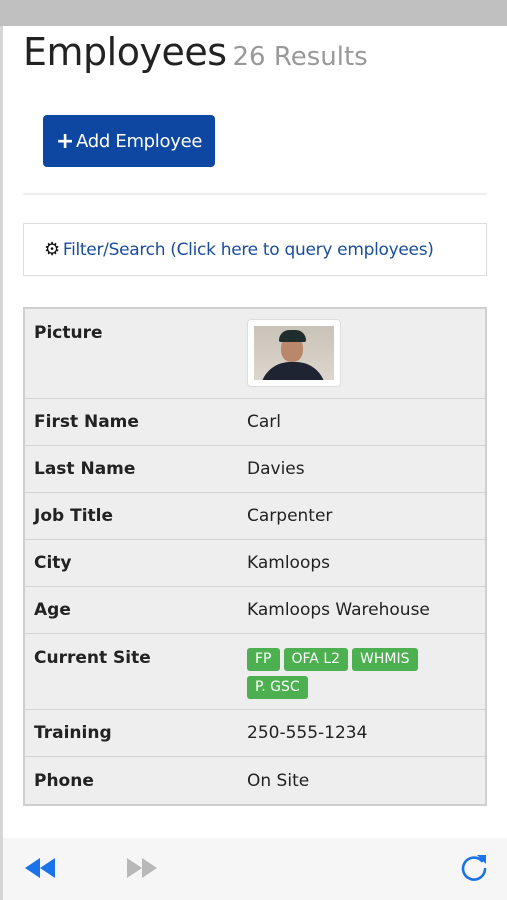  What do you see at coordinates (125, 52) in the screenshot?
I see `page-title: Employees` at bounding box center [125, 52].